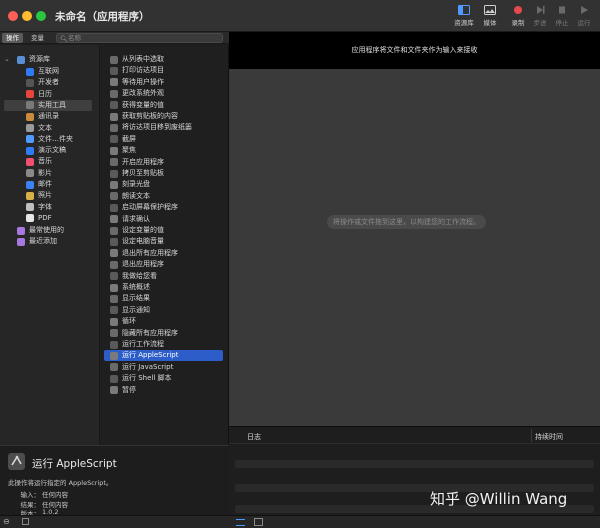 The height and width of the screenshot is (528, 600). Describe the element at coordinates (163, 82) in the screenshot. I see `list-item: 等待用户操作` at that location.